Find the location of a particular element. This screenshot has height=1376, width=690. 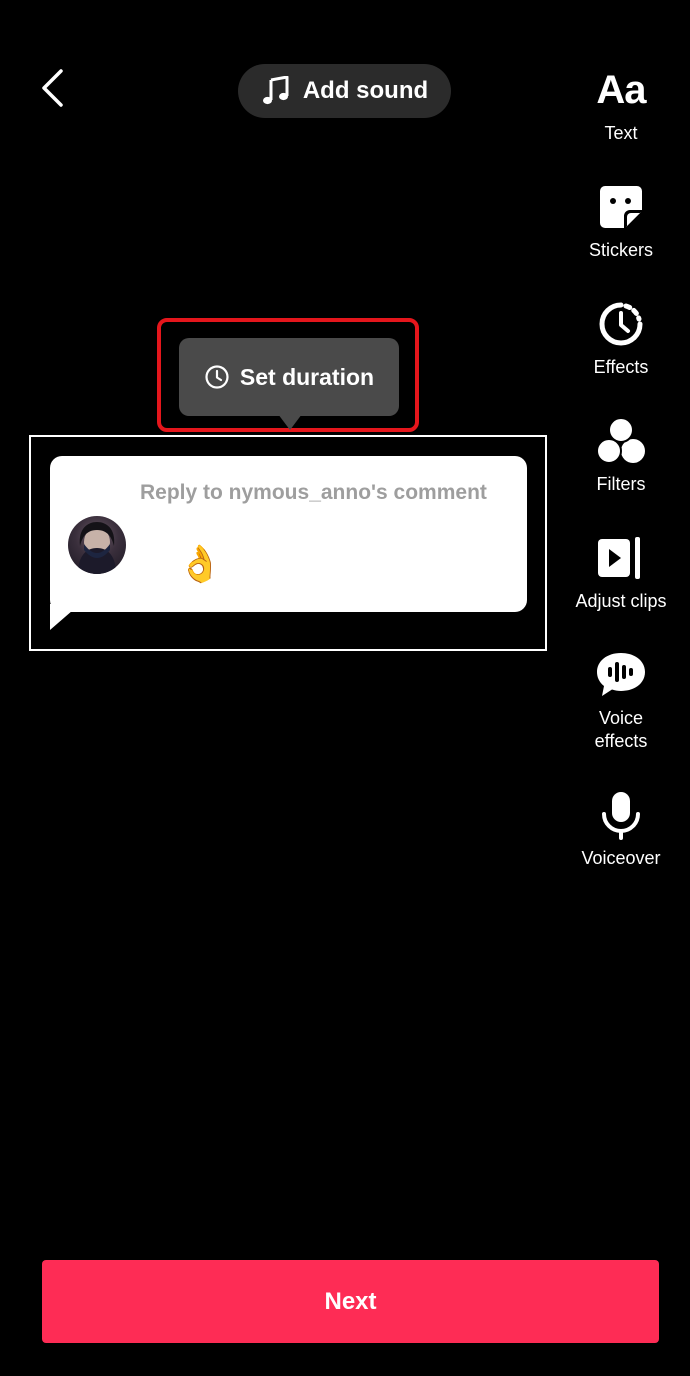

toolbar-item-voice-effects: Voice effects is located at coordinates (621, 700).